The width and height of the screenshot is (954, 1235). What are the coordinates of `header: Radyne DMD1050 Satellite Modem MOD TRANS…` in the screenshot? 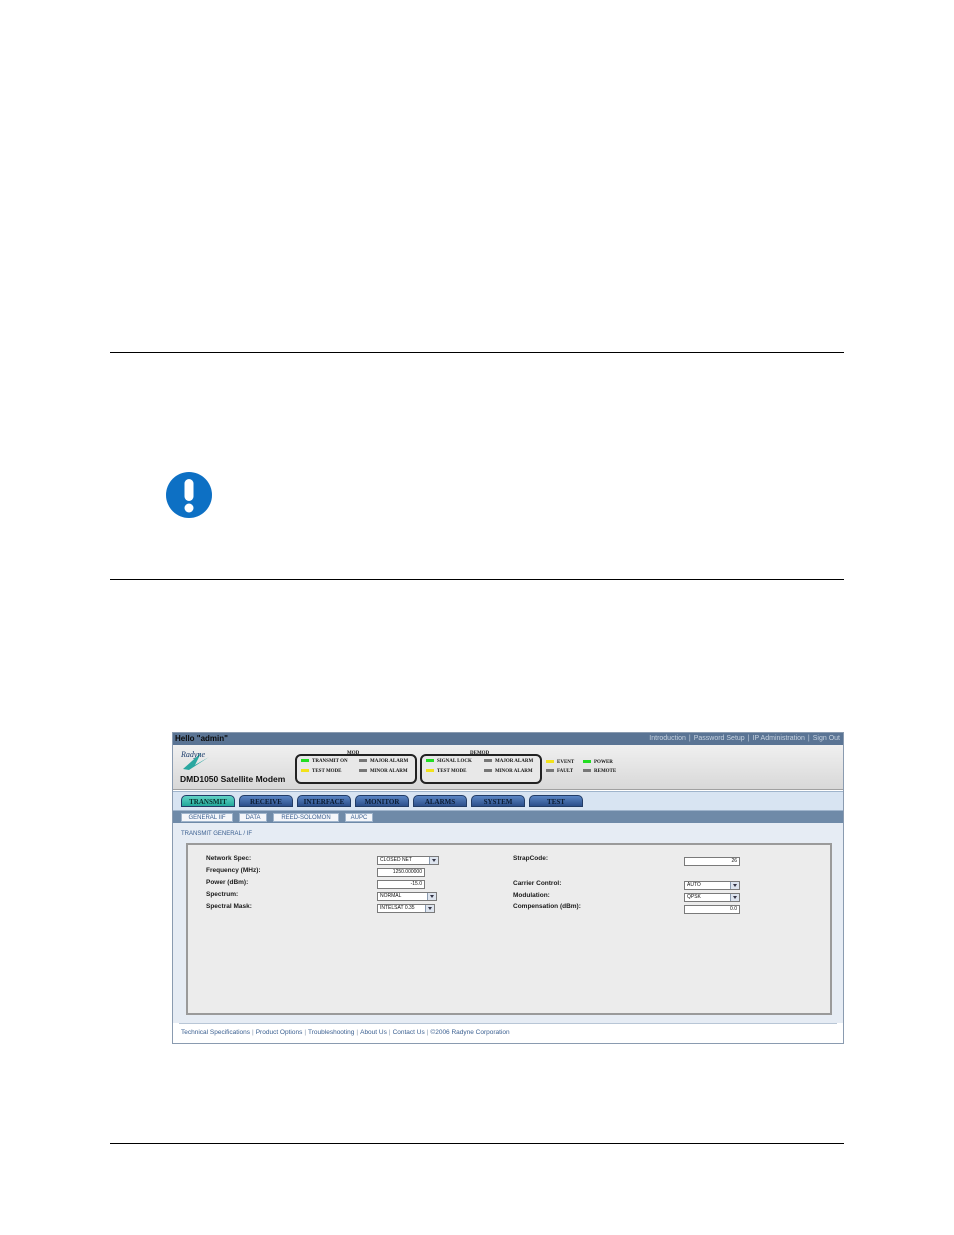 It's located at (508, 767).